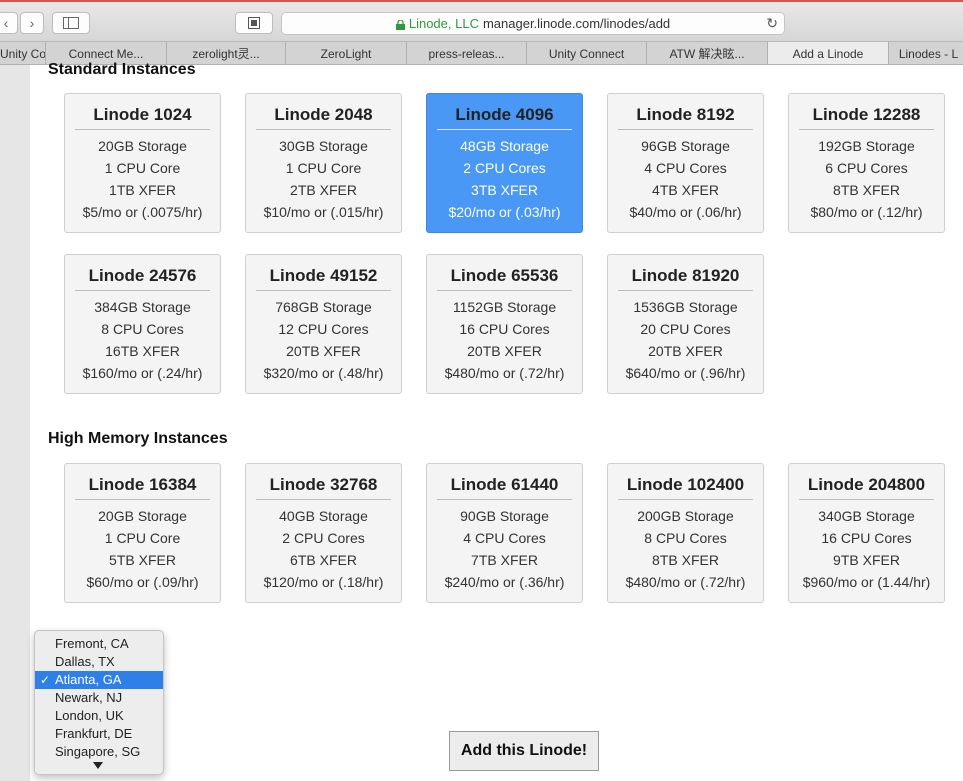 The height and width of the screenshot is (781, 963). What do you see at coordinates (122, 69) in the screenshot?
I see `standard-instances-heading: Standard Instances` at bounding box center [122, 69].